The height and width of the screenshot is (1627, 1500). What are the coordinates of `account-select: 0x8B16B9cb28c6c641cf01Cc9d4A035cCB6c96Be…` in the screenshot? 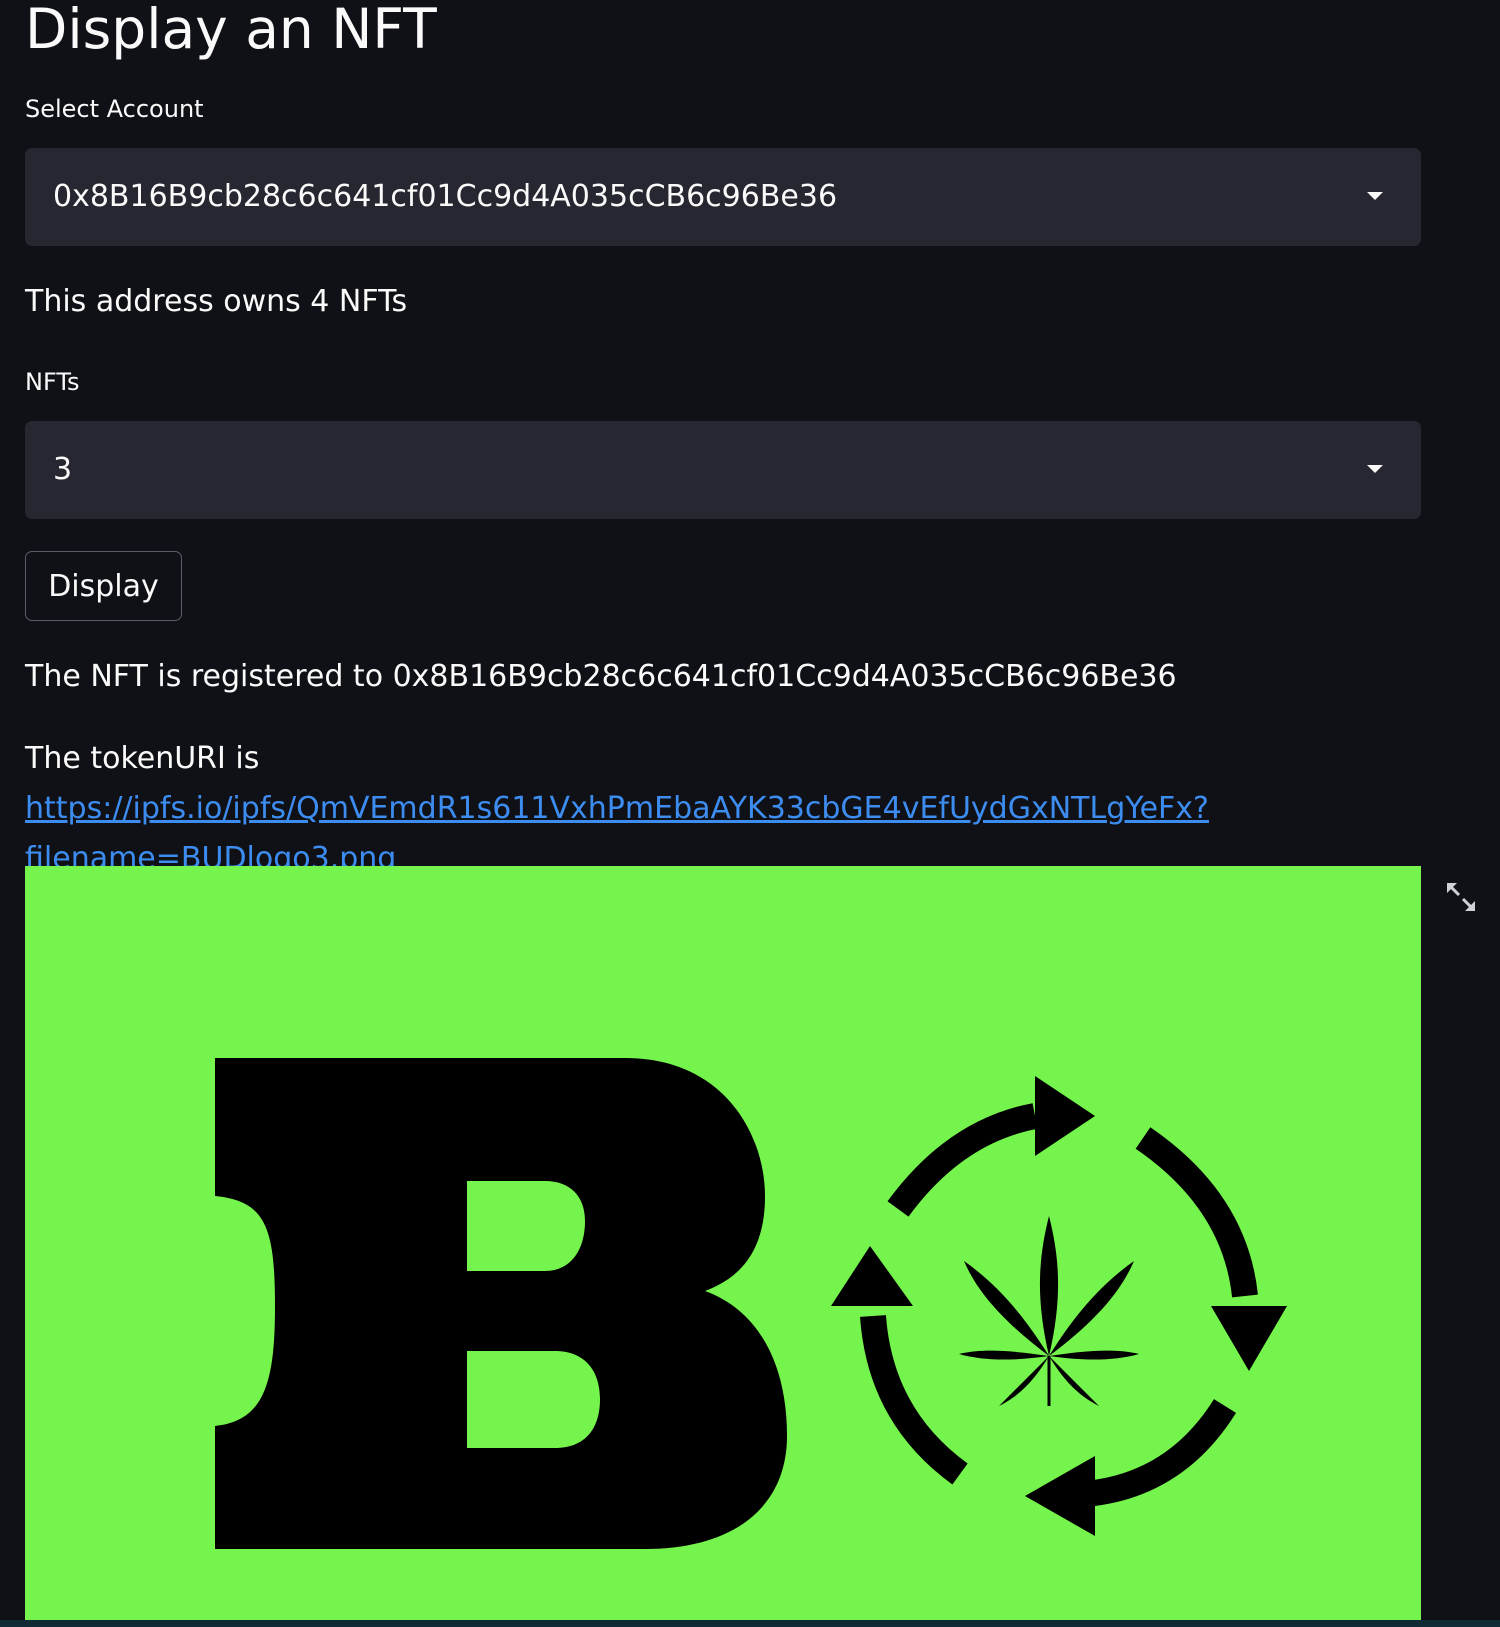 It's located at (723, 197).